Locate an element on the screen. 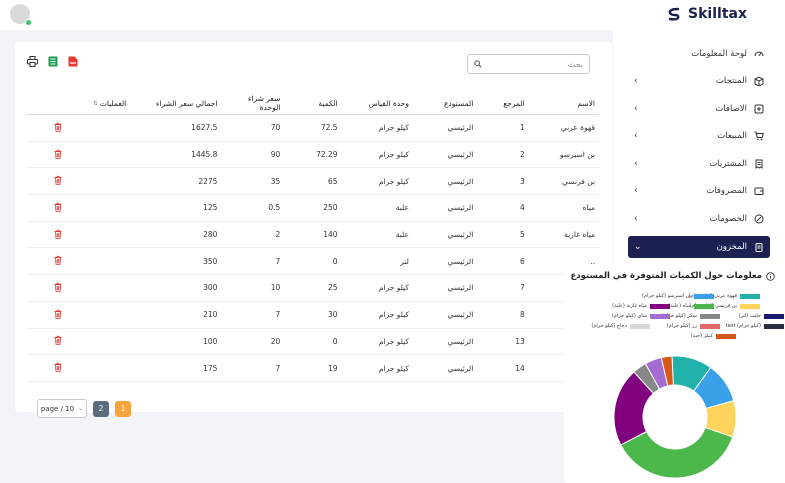 The width and height of the screenshot is (785, 483). table-row: بن اسبرسو 2 الرئيسي كيلو جرام 72.29 90 1445.8 is located at coordinates (313, 155).